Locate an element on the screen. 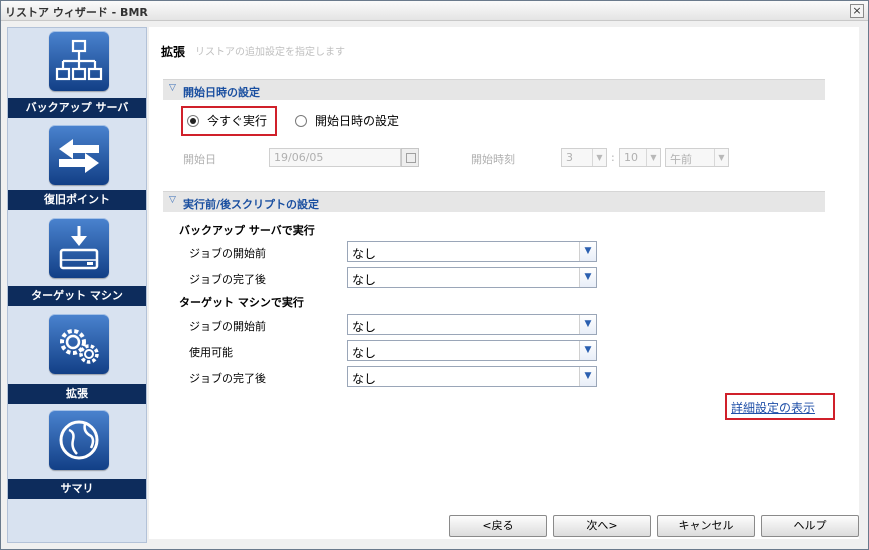 The width and height of the screenshot is (869, 550). help-button: ヘルプ is located at coordinates (810, 526).